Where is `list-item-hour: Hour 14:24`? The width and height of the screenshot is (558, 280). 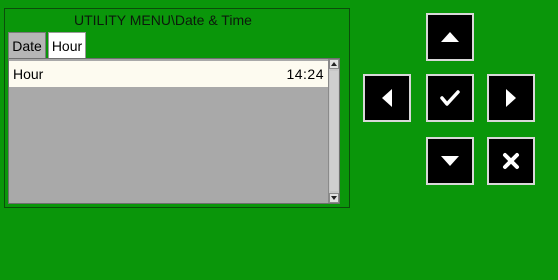 list-item-hour: Hour 14:24 is located at coordinates (168, 74).